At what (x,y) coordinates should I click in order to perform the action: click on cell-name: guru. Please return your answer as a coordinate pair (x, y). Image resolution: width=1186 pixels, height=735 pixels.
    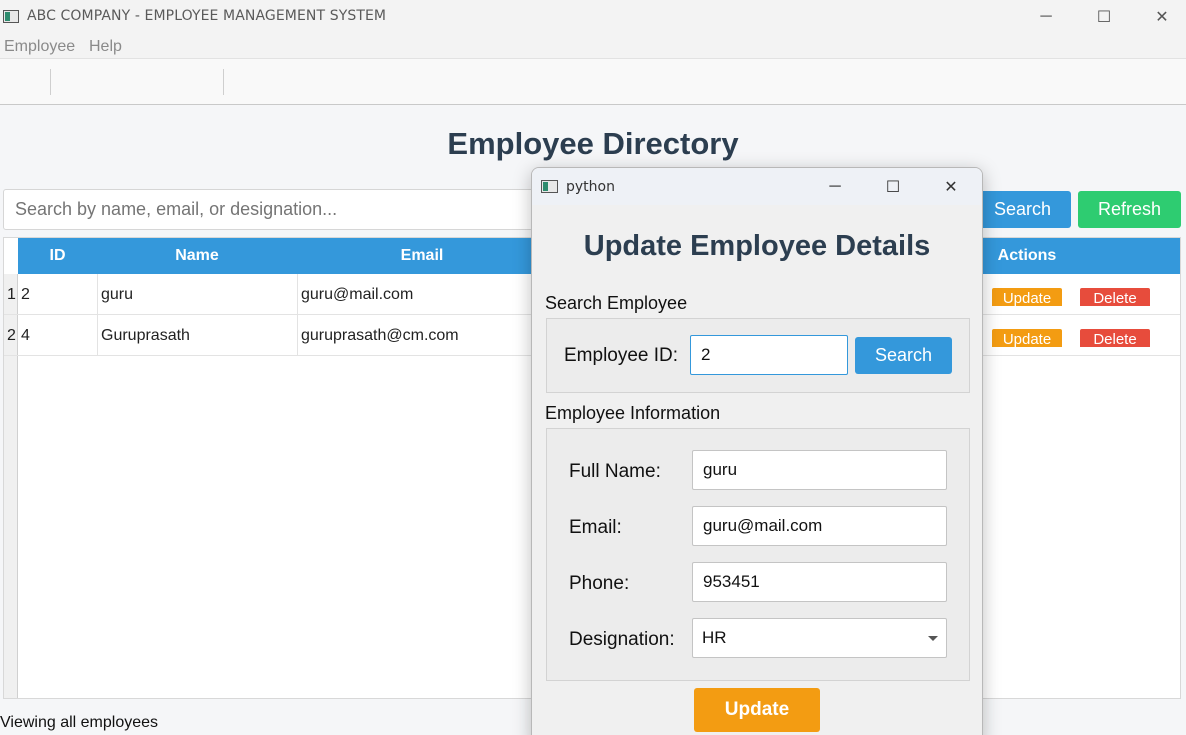
    Looking at the image, I should click on (117, 294).